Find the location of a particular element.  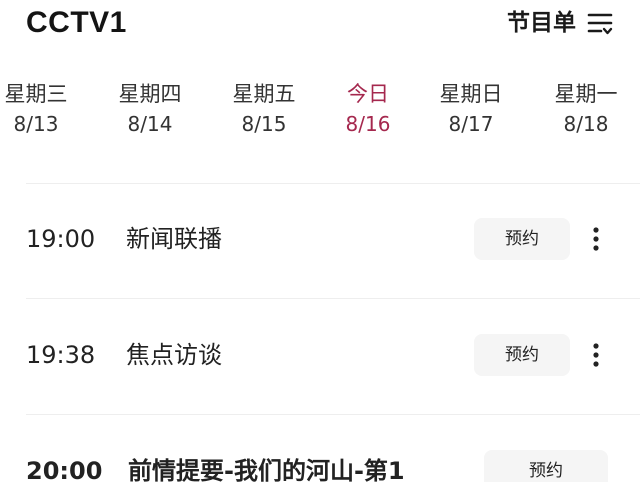

schedule-menu-button: 节目单 is located at coordinates (560, 23).